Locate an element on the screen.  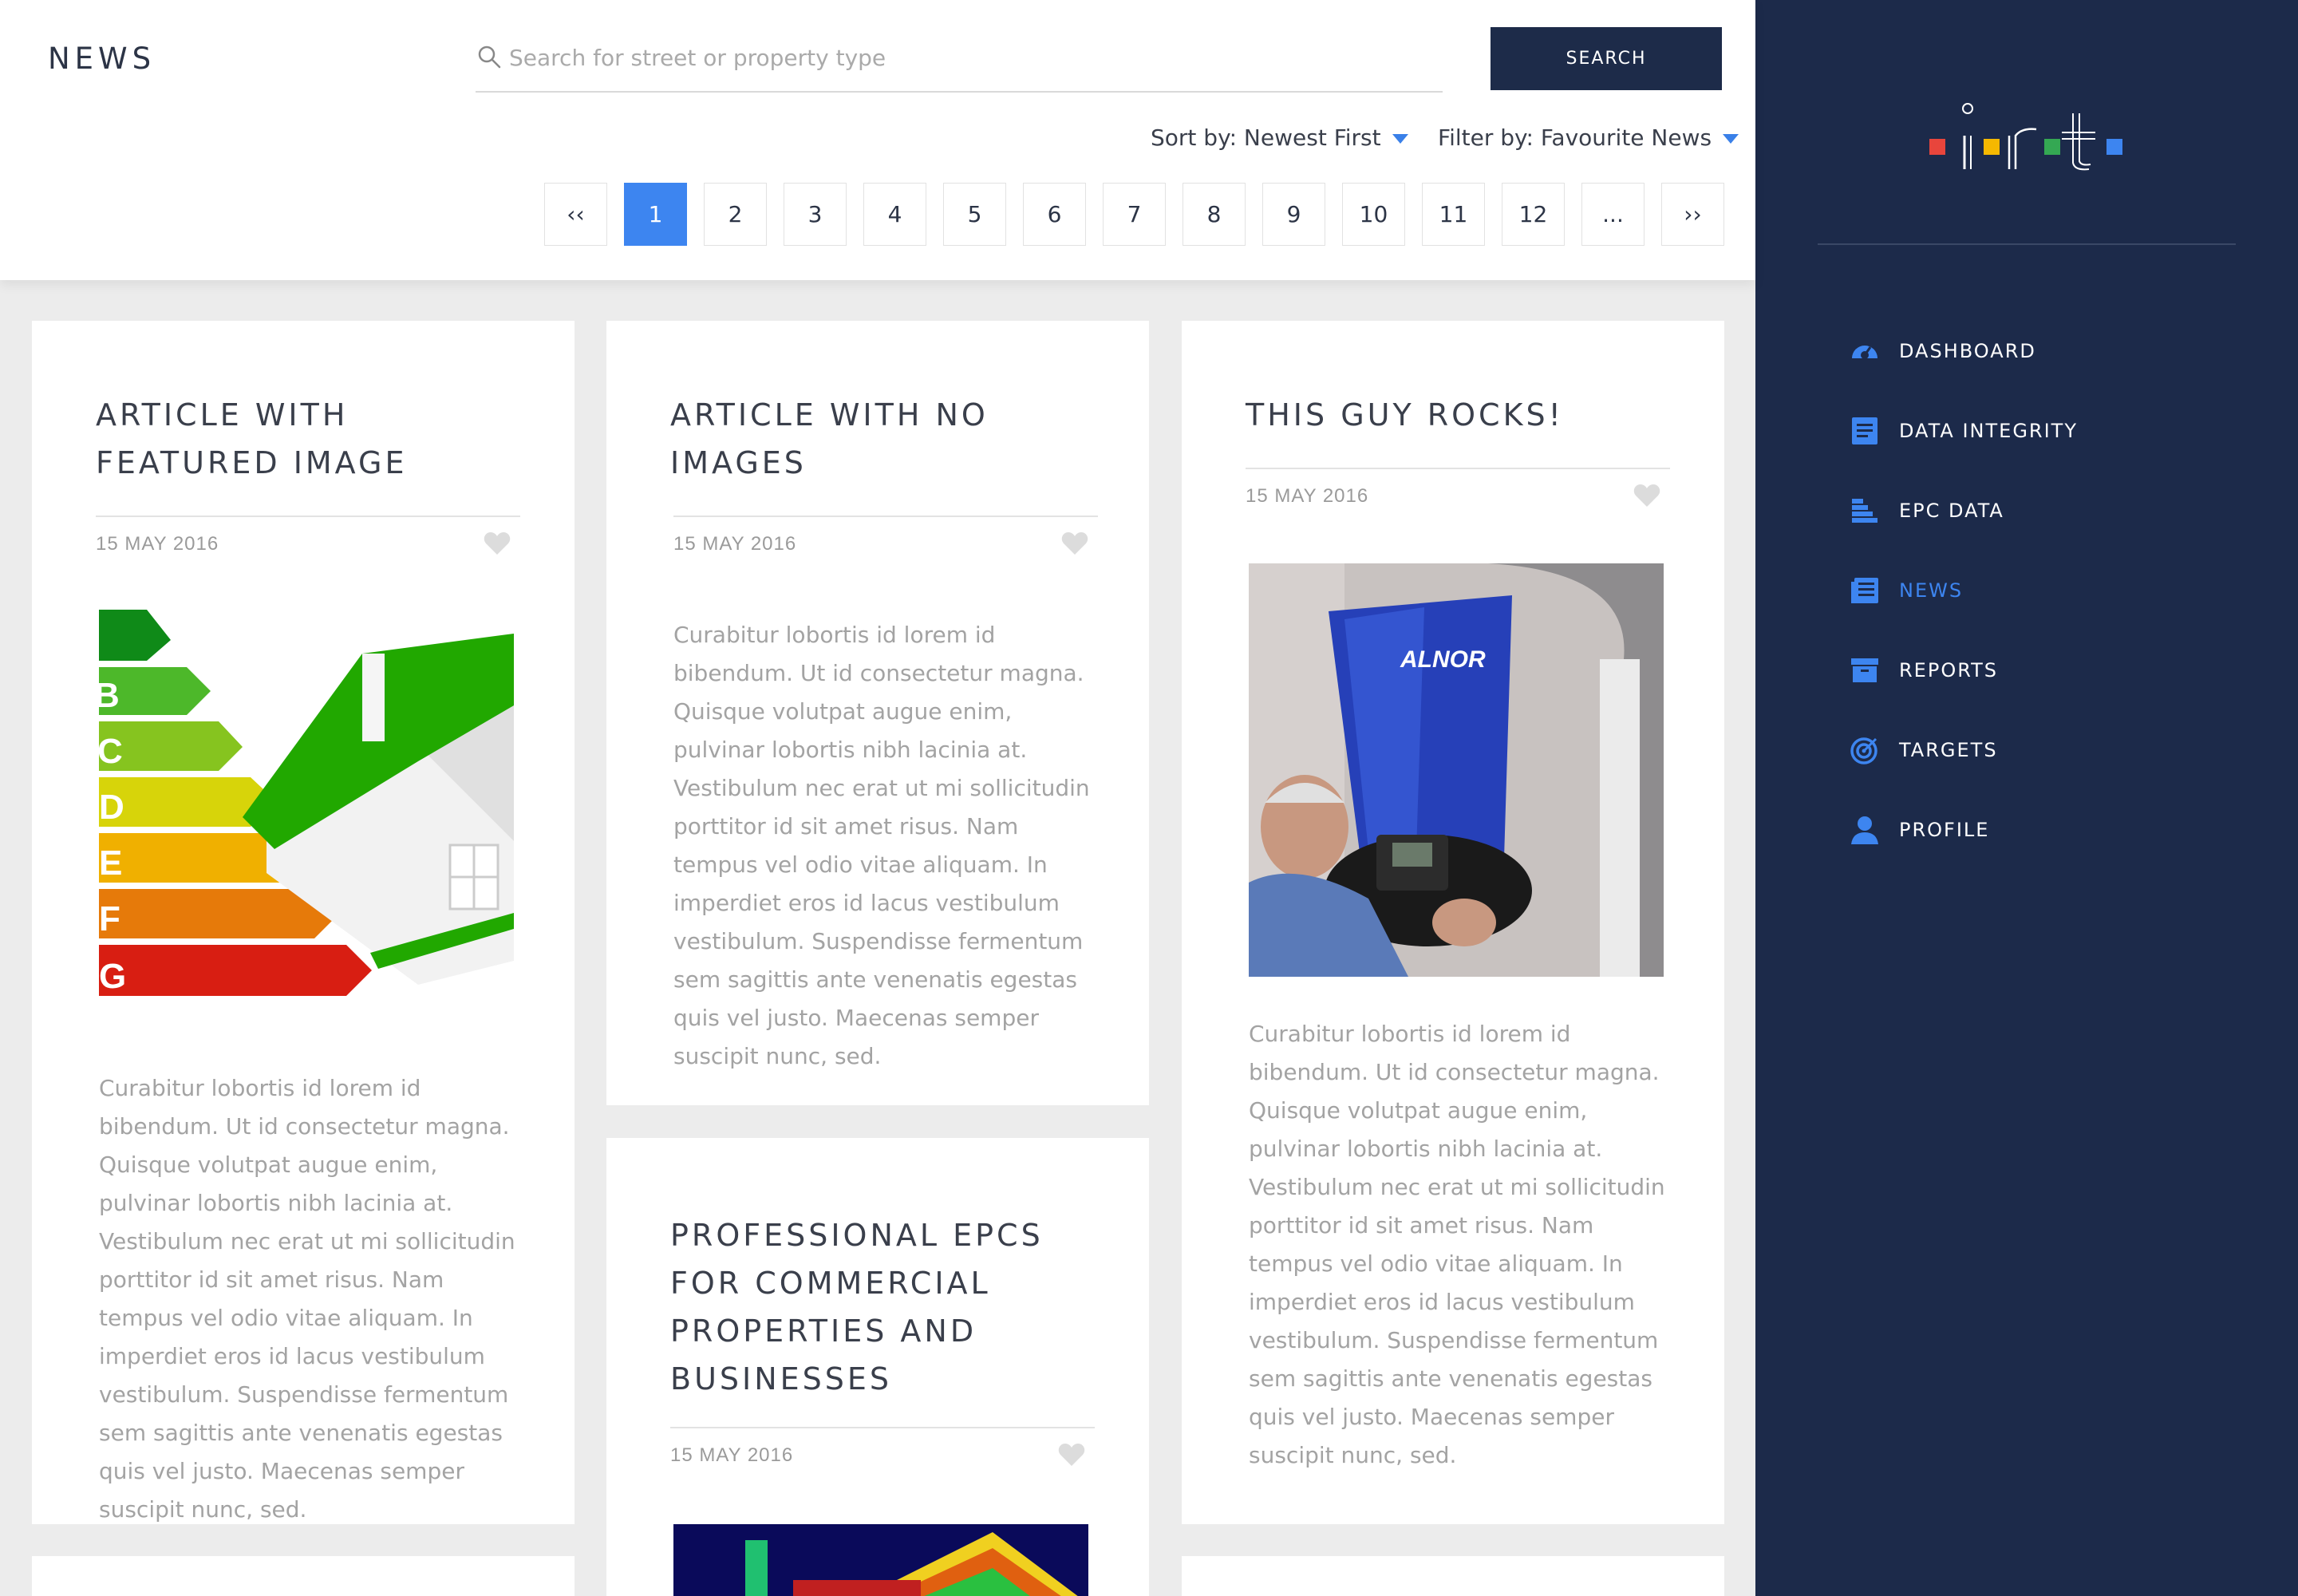
card-title-line: ARTICLE WITH is located at coordinates (223, 415).